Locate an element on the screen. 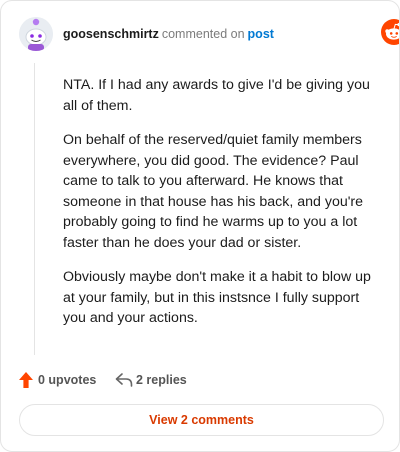 This screenshot has height=452, width=400. post-link: post is located at coordinates (261, 34).